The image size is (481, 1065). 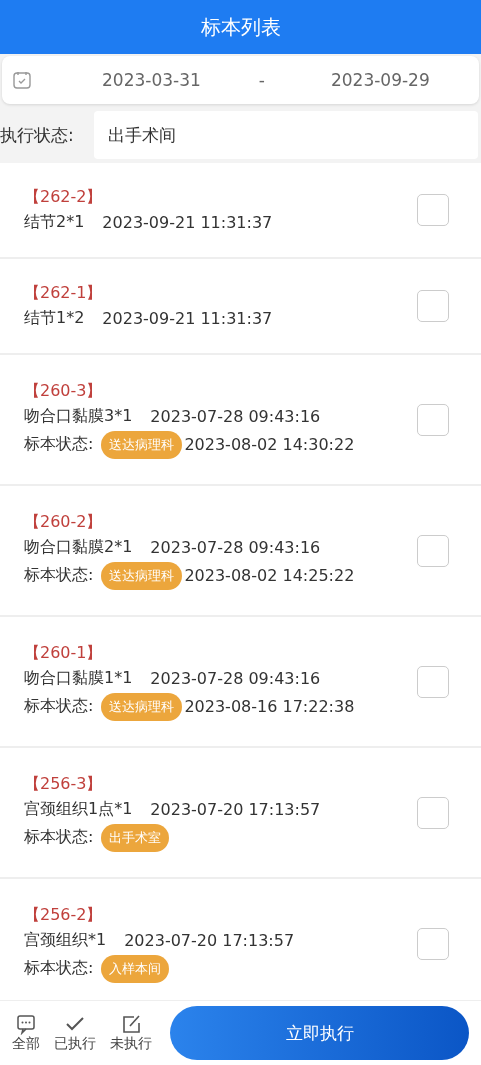 I want to click on specimen-name: 结节2*1, so click(x=54, y=222).